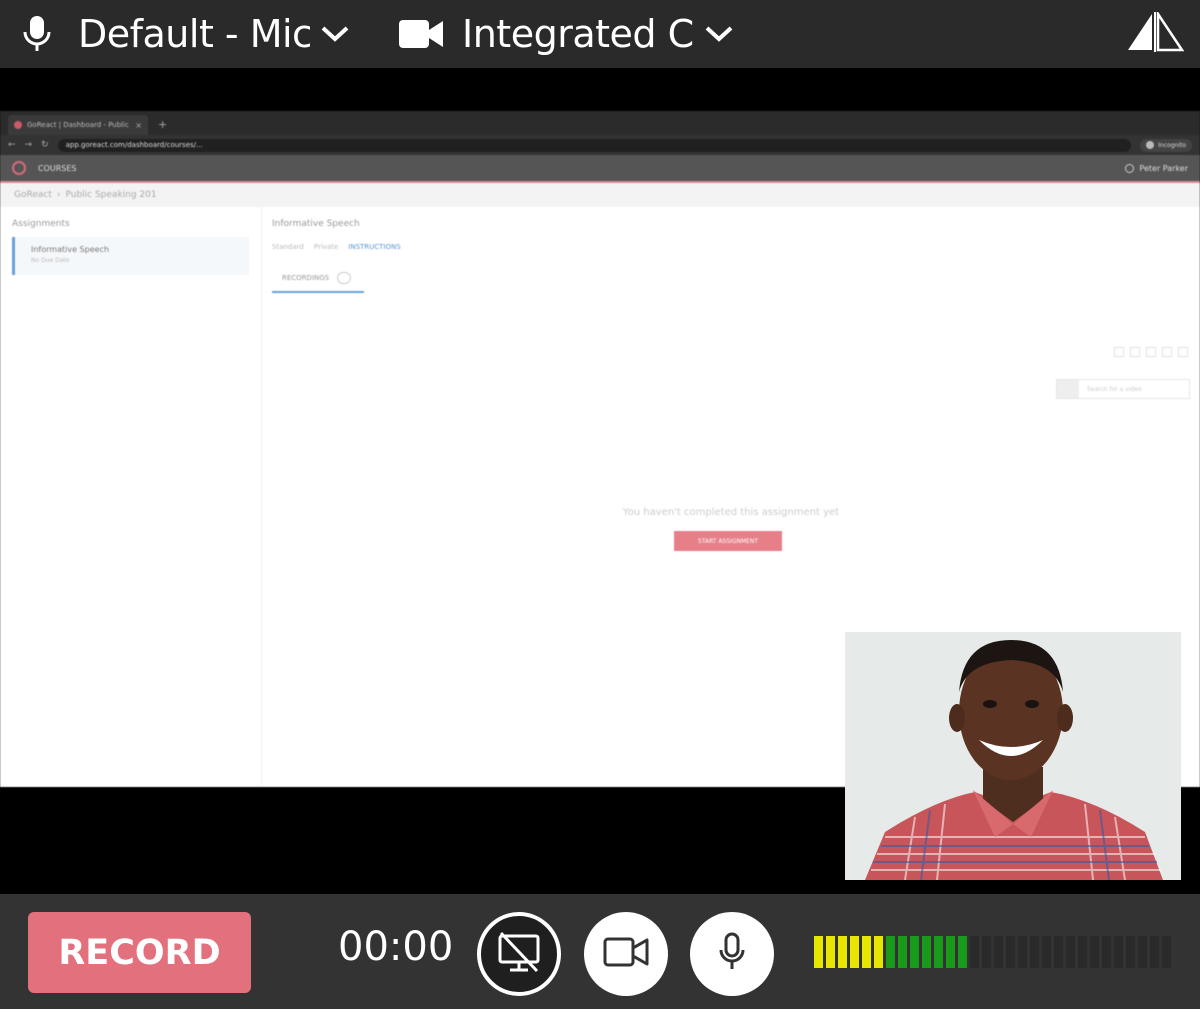  I want to click on webcam-person-image, so click(1013, 756).